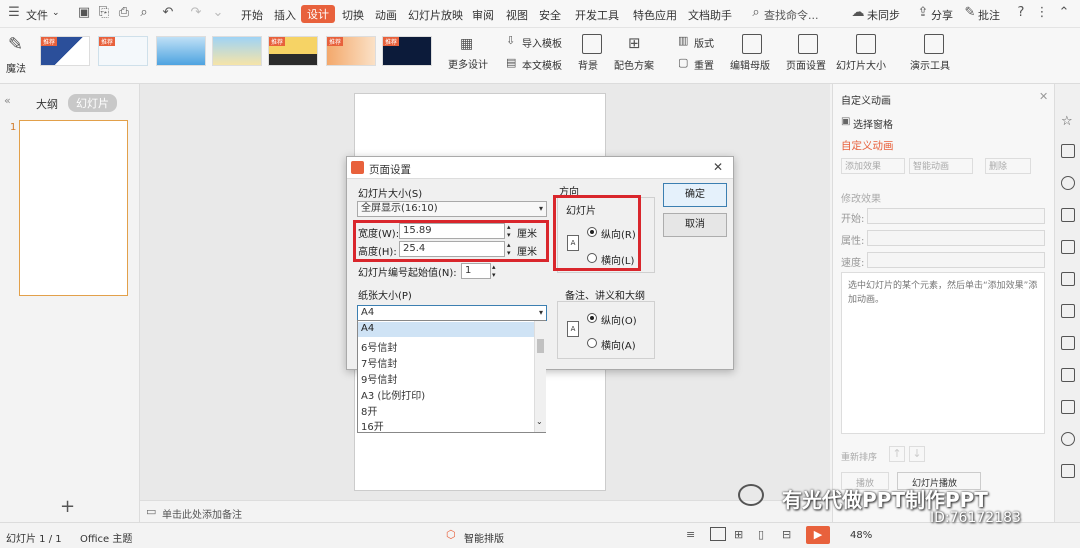 Image resolution: width=1080 pixels, height=548 pixels. Describe the element at coordinates (67, 506) in the screenshot. I see `add-slide-icon: +` at that location.